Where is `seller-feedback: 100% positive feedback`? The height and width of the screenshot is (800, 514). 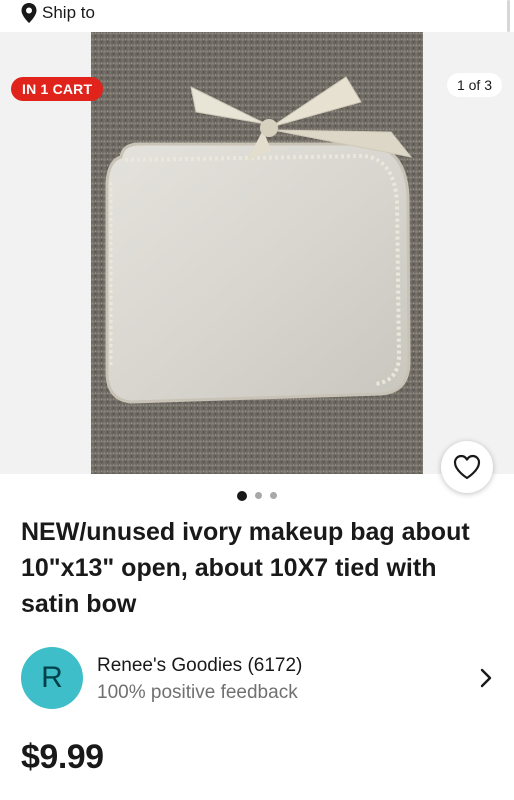
seller-feedback: 100% positive feedback is located at coordinates (197, 692).